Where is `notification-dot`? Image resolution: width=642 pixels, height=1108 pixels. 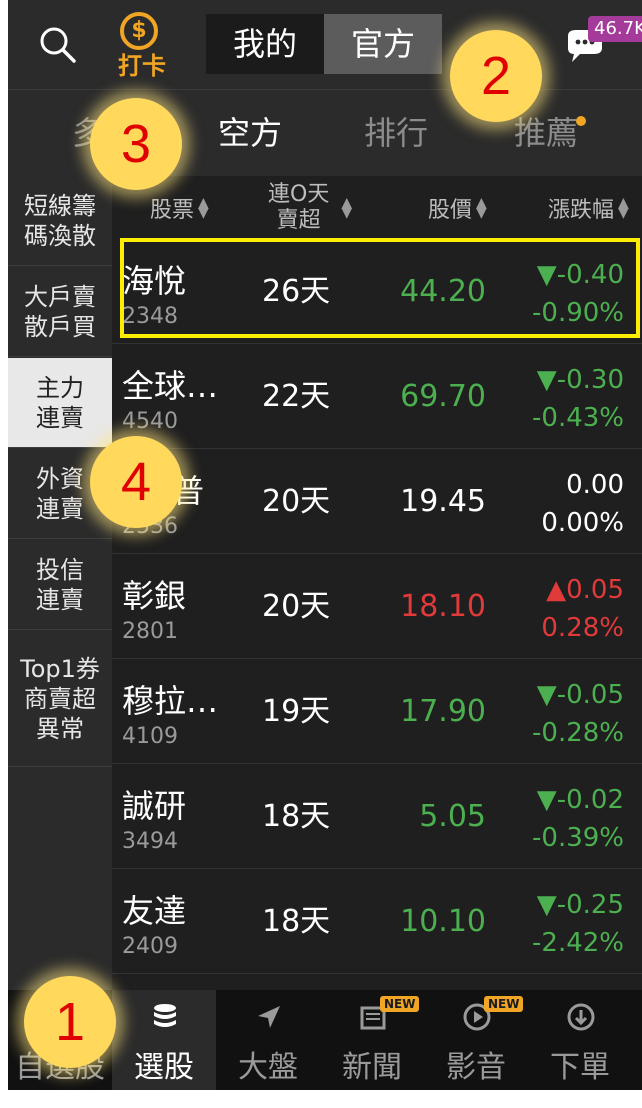
notification-dot is located at coordinates (581, 121).